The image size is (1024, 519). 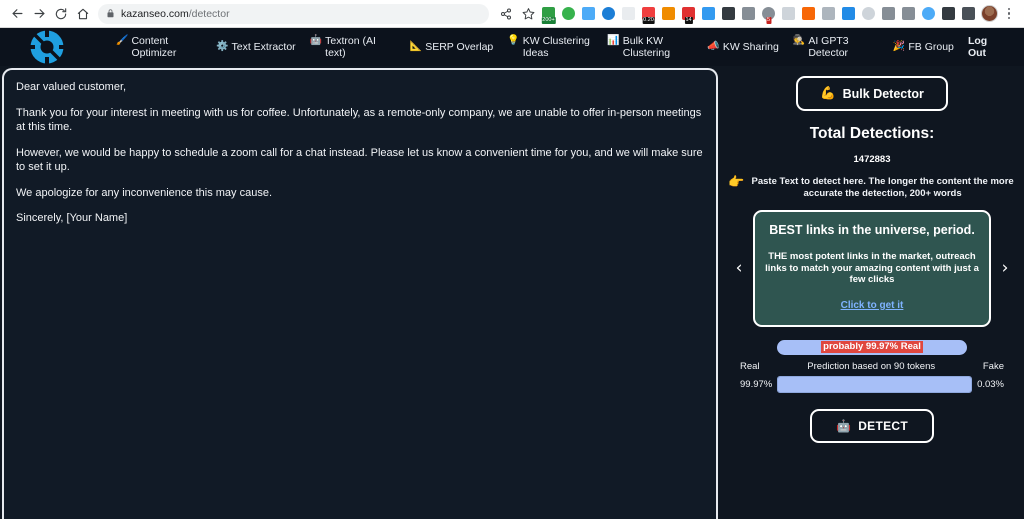 I want to click on extension-bird-grey, so click(x=888, y=13).